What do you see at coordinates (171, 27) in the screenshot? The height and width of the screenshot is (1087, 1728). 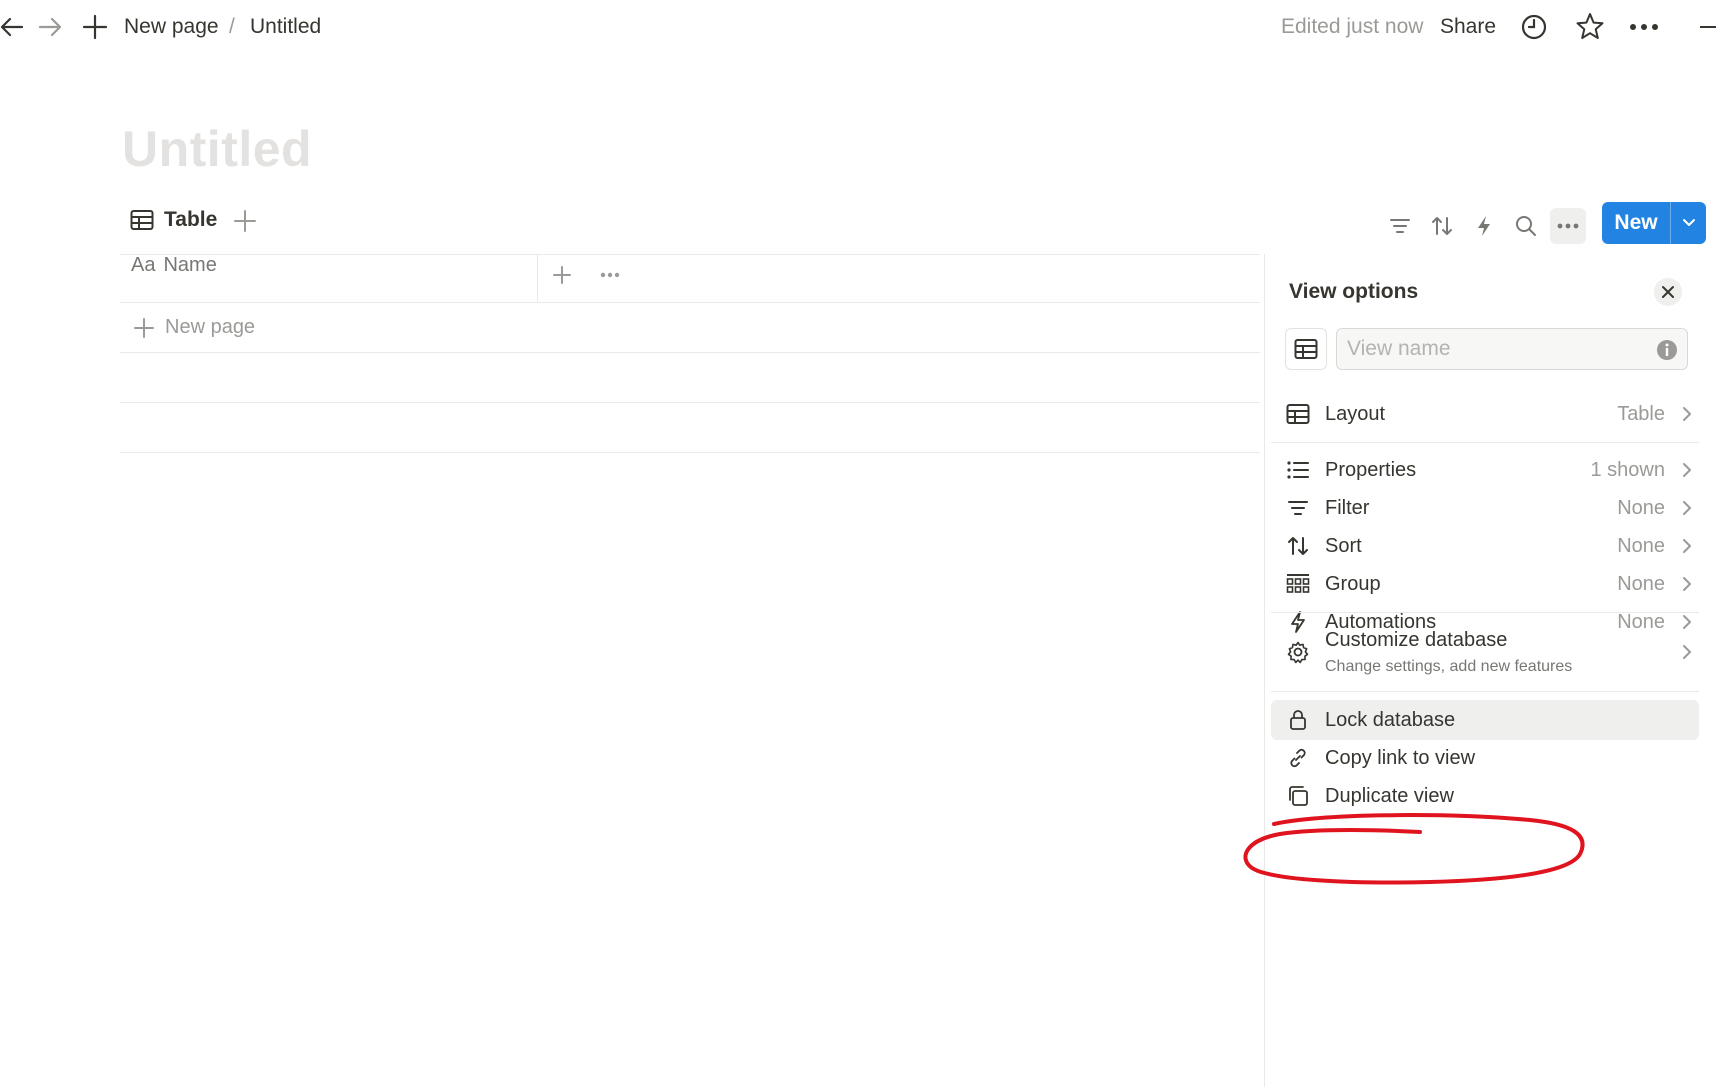 I see `breadcrumb-parent: New page` at bounding box center [171, 27].